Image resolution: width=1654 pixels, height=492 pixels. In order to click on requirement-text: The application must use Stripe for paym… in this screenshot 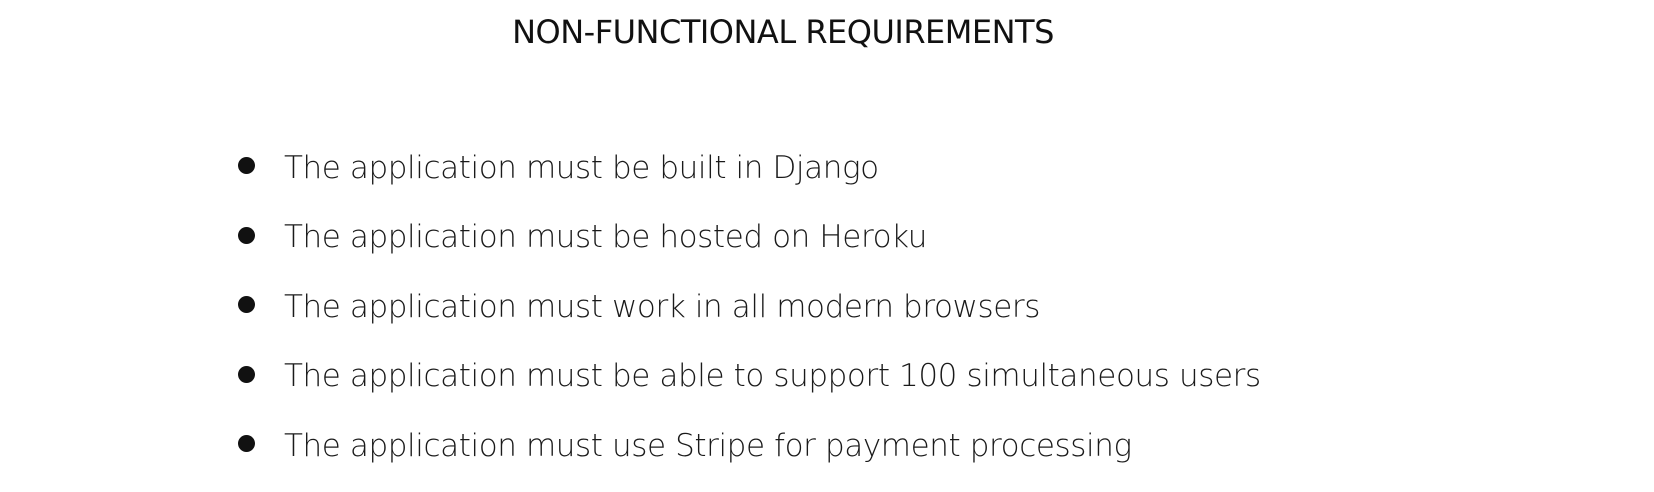, I will do `click(708, 445)`.